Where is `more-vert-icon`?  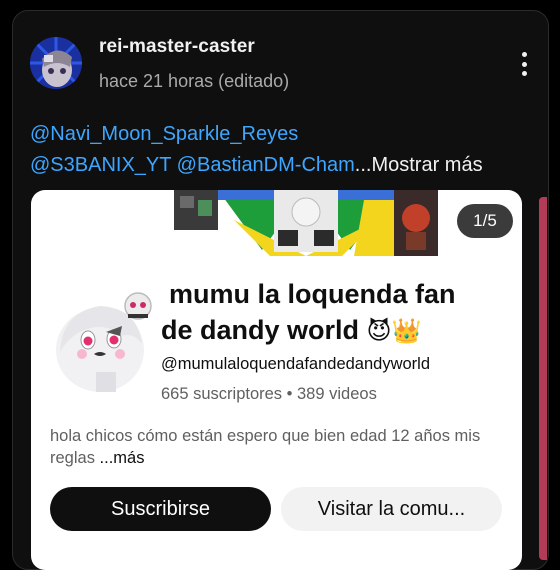 more-vert-icon is located at coordinates (524, 64).